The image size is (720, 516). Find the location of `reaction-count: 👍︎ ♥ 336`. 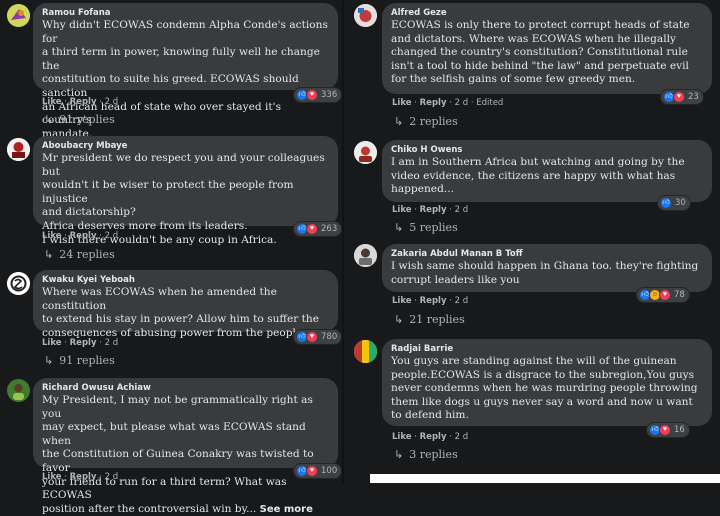

reaction-count: 👍︎ ♥ 336 is located at coordinates (318, 95).